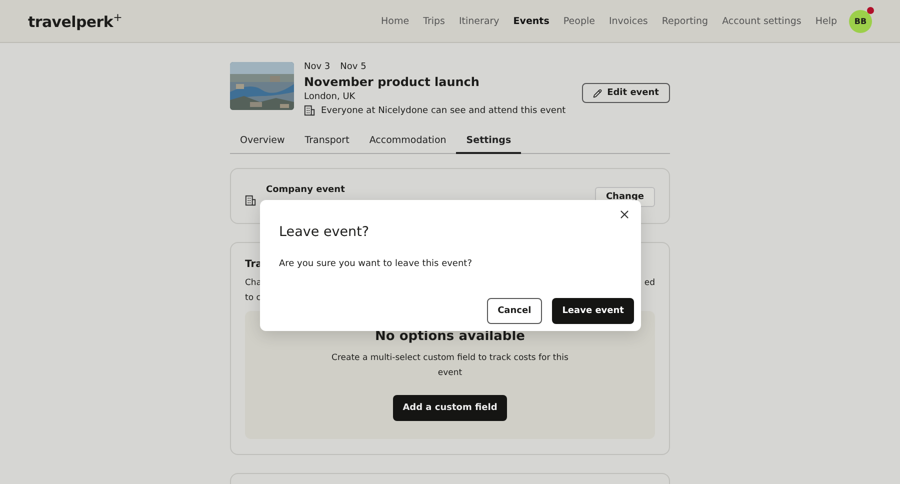 The height and width of the screenshot is (484, 900). What do you see at coordinates (75, 21) in the screenshot?
I see `logo: travelperk$^{+}$` at bounding box center [75, 21].